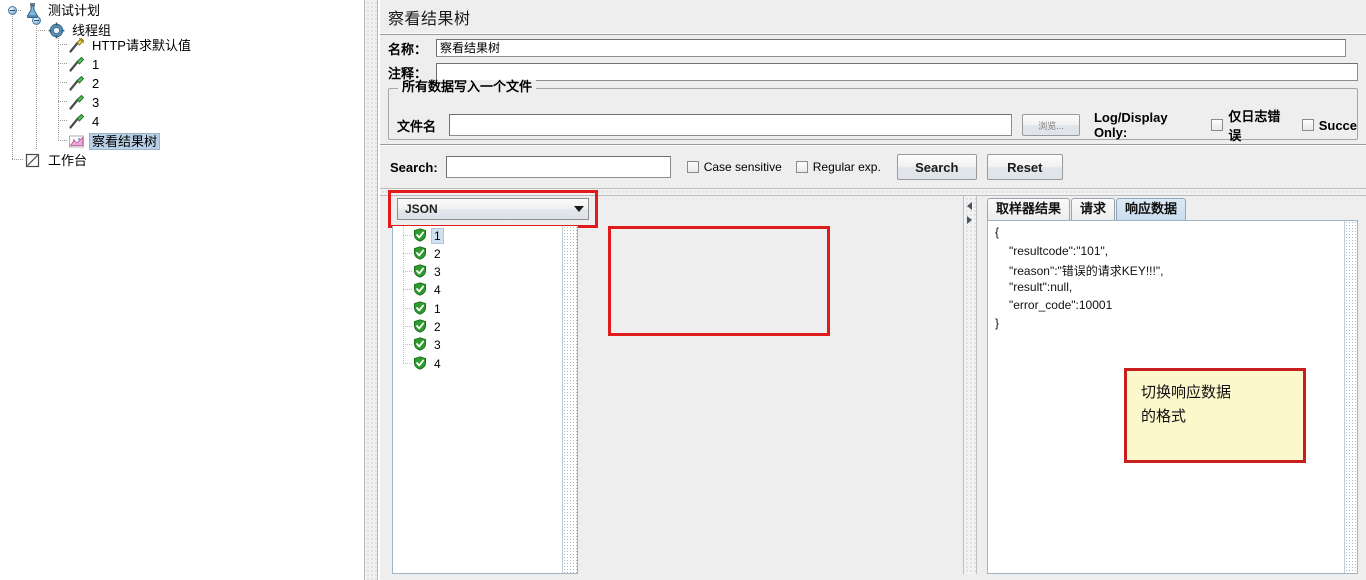  What do you see at coordinates (96, 64) in the screenshot?
I see `tree-node-label: 1` at bounding box center [96, 64].